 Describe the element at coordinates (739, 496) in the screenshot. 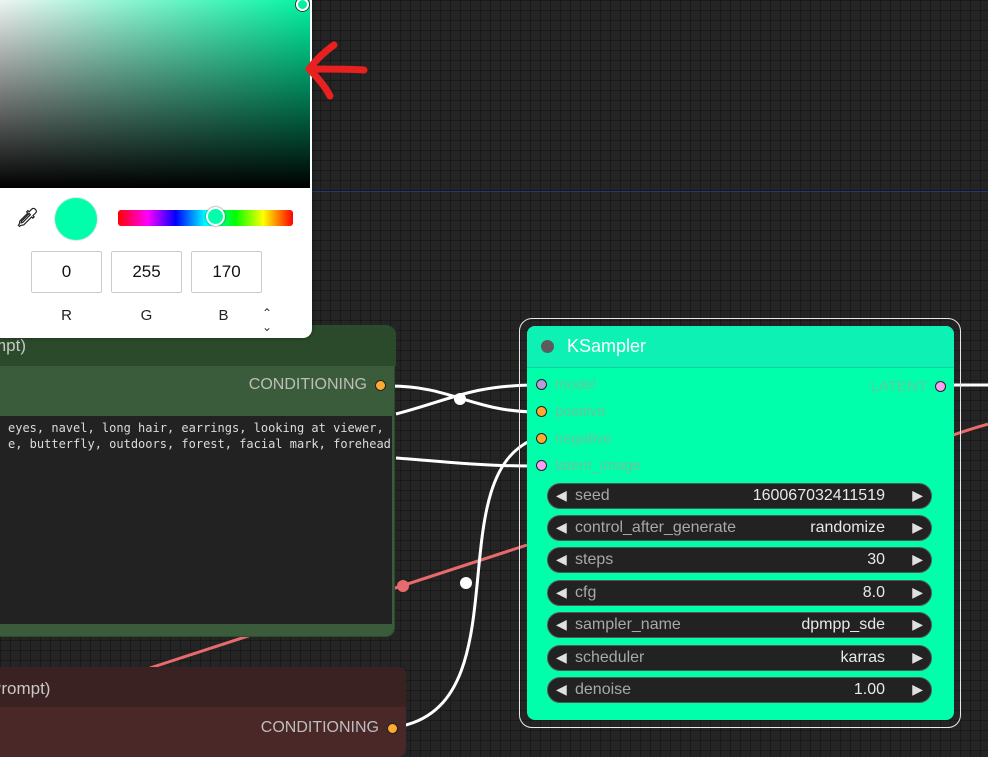

I see `widget-seed: ◀ seed 160067032411519 ▶` at that location.